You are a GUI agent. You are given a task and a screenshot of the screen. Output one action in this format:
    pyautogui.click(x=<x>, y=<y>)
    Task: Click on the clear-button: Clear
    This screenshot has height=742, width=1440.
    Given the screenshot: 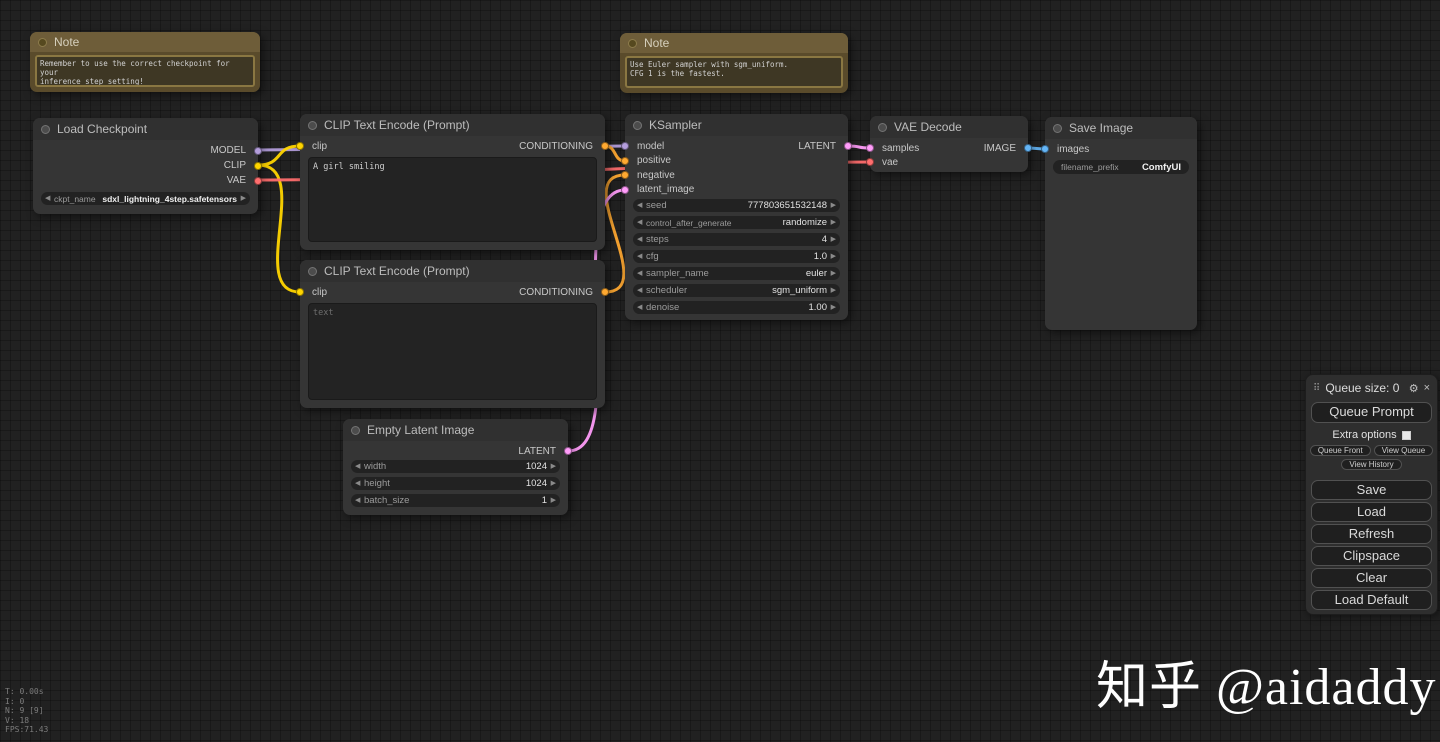 What is the action you would take?
    pyautogui.click(x=1371, y=578)
    